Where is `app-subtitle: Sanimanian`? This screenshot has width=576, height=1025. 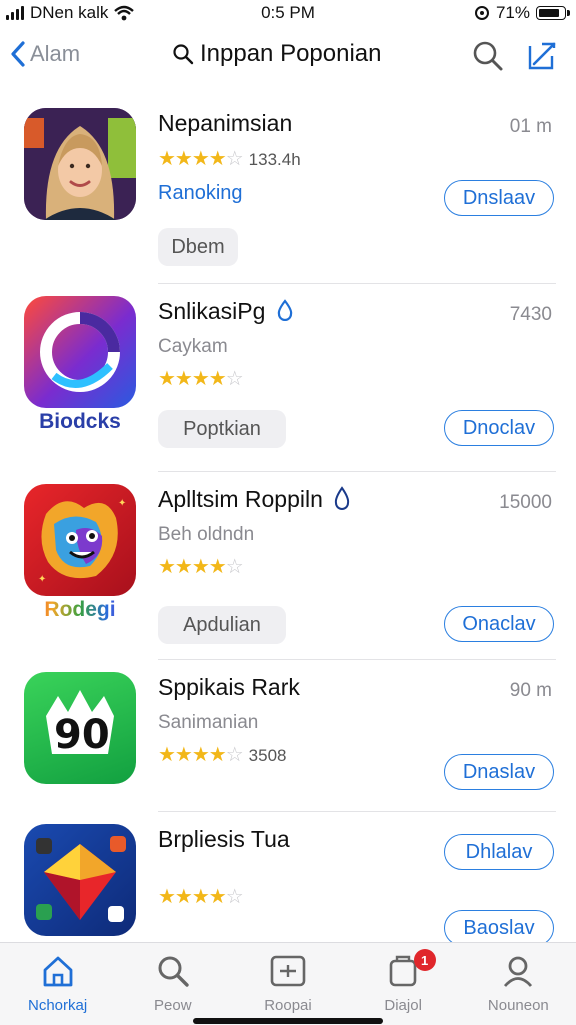 app-subtitle: Sanimanian is located at coordinates (208, 722).